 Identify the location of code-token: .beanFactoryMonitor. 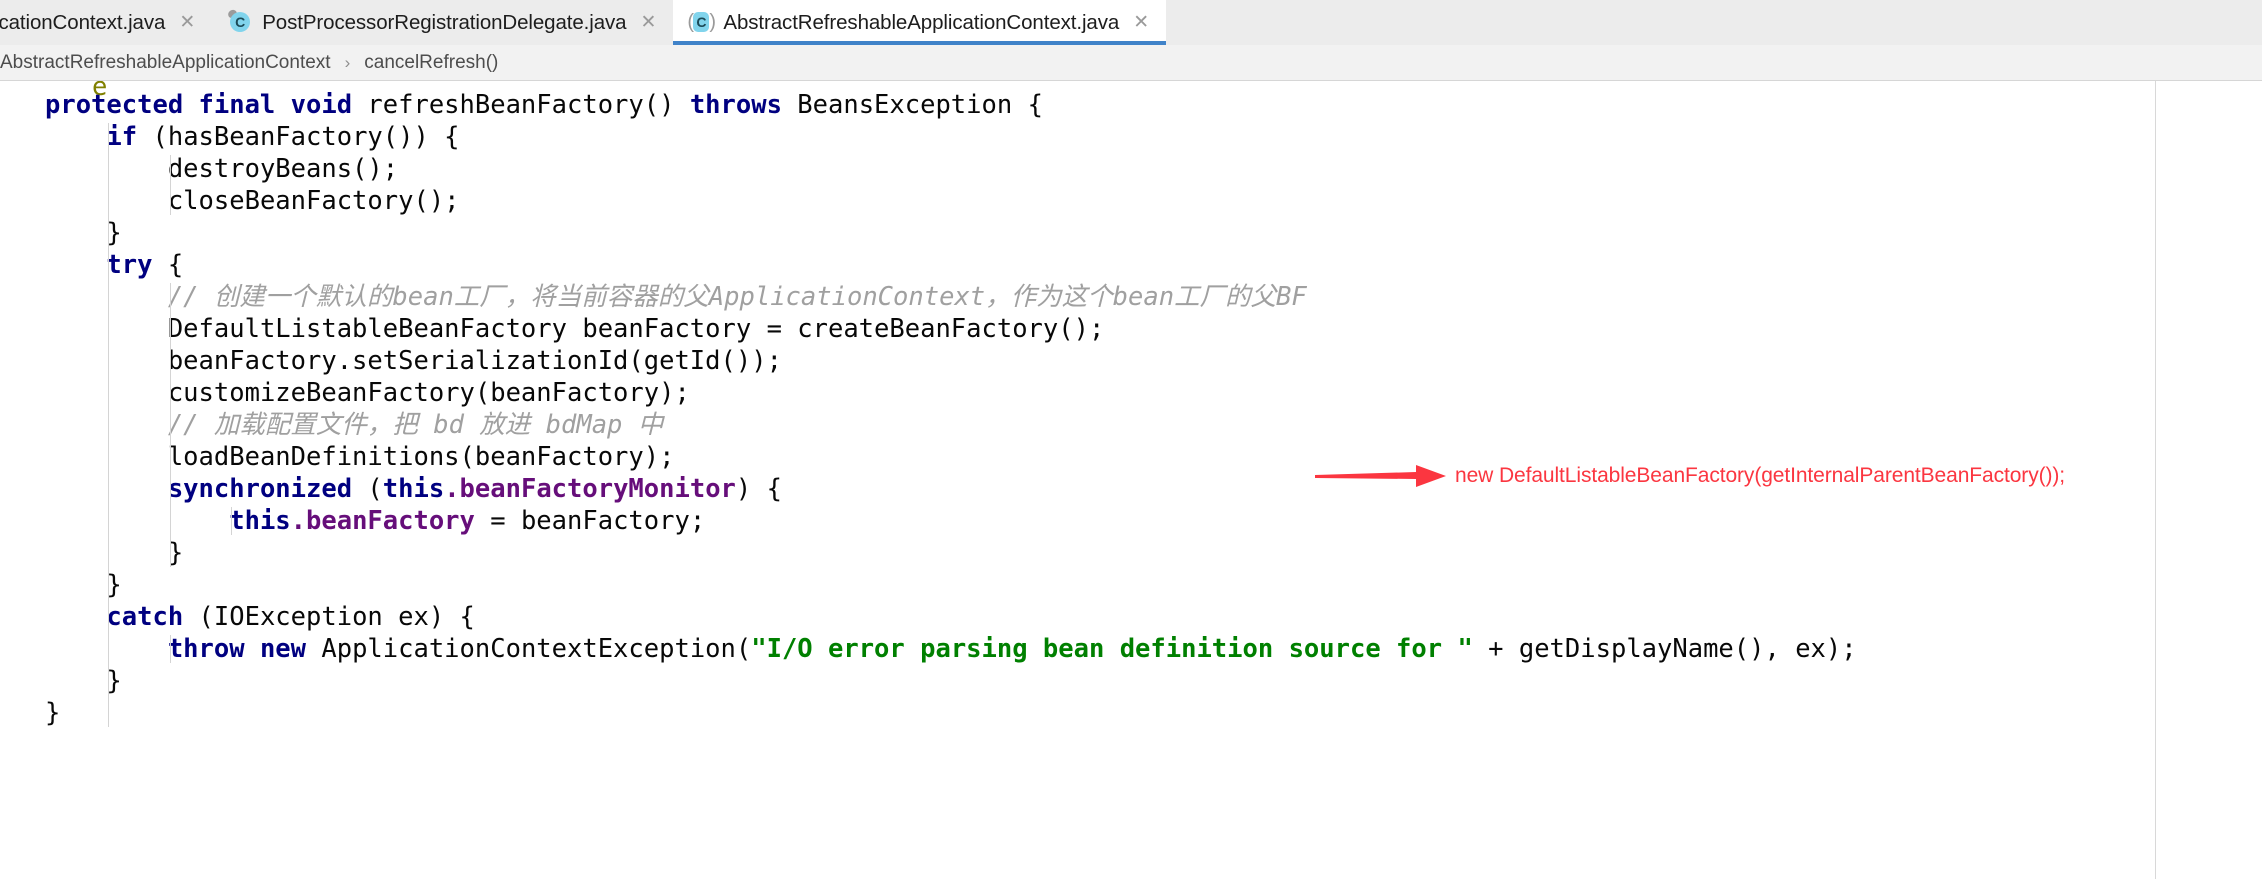
(590, 489).